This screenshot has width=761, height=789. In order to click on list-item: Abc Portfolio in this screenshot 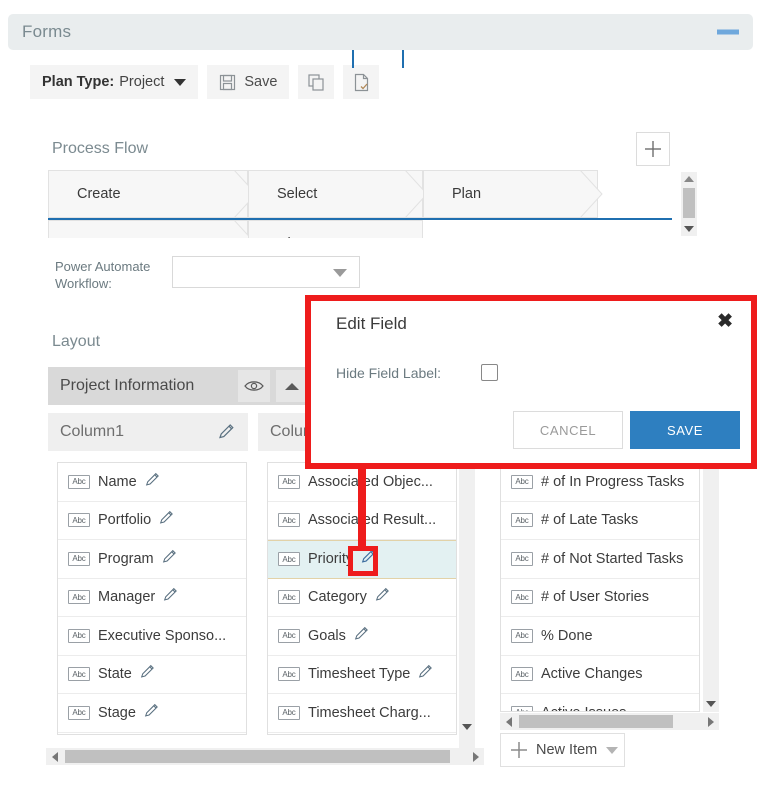, I will do `click(152, 520)`.